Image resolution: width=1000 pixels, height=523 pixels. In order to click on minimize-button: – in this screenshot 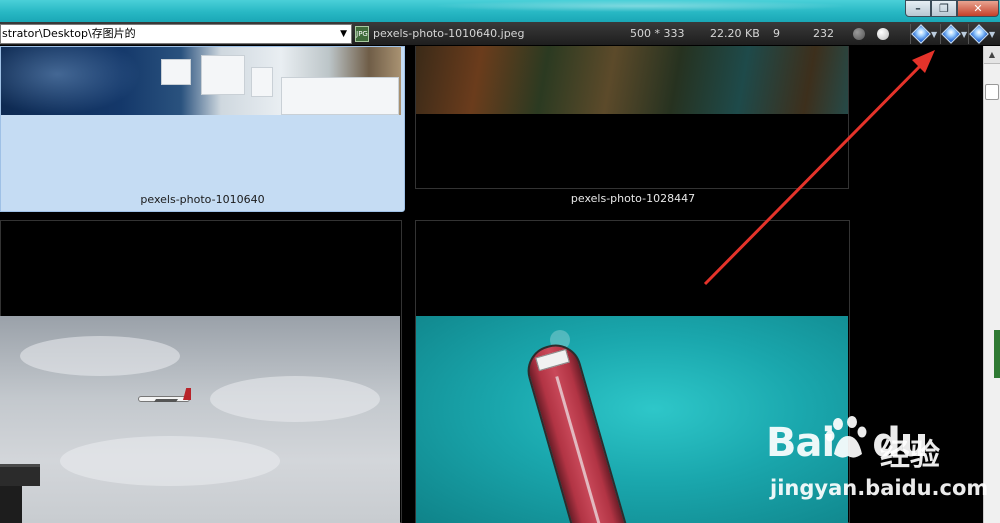, I will do `click(918, 8)`.